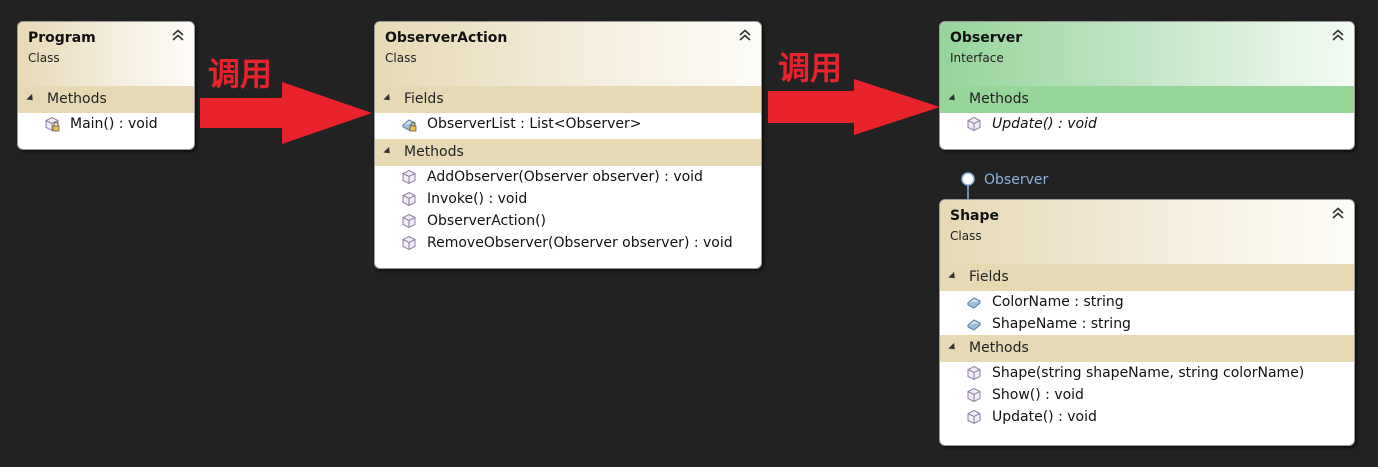 This screenshot has width=1378, height=467. I want to click on class-title: Program, so click(62, 38).